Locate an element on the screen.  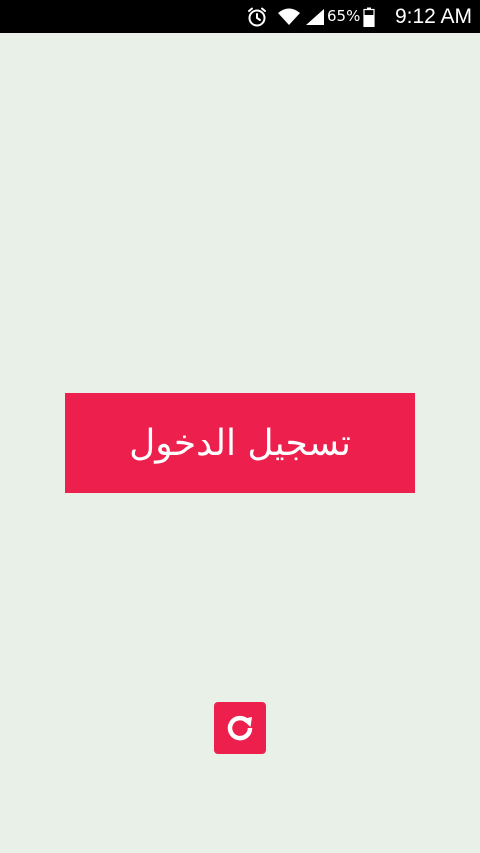
wifi-icon is located at coordinates (289, 16).